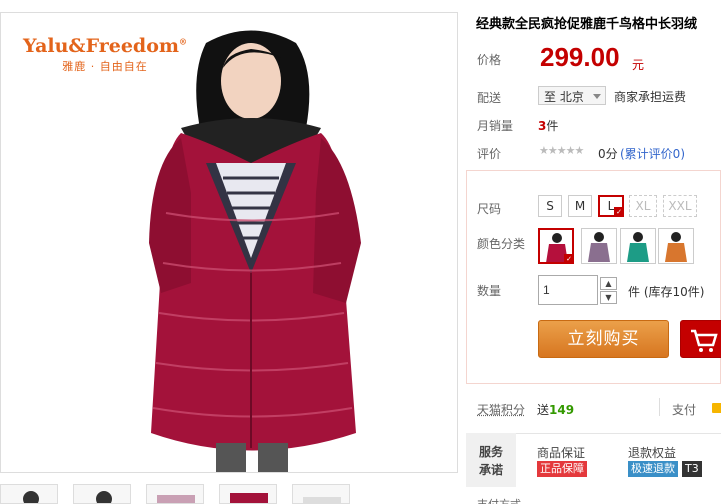  I want to click on brand-logo-tagline: 雅鹿 · 自由自在, so click(105, 66).